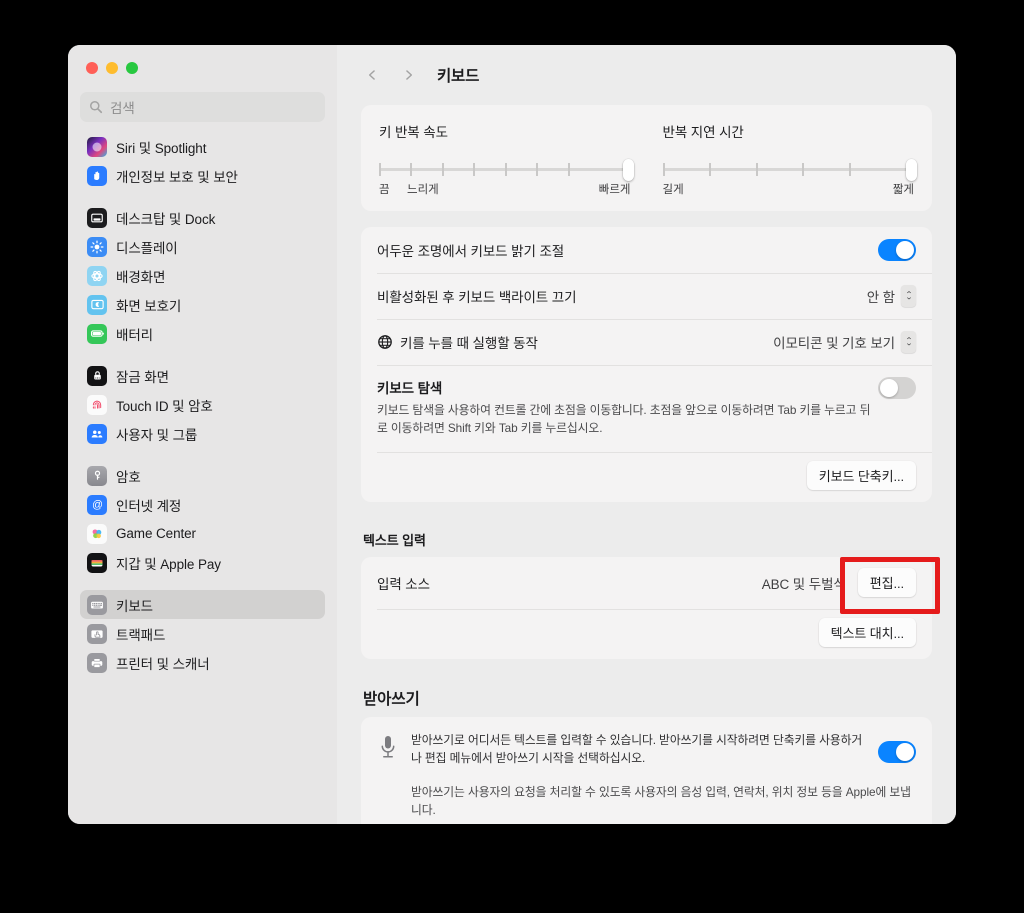 Image resolution: width=1024 pixels, height=913 pixels. I want to click on close-button, so click(92, 68).